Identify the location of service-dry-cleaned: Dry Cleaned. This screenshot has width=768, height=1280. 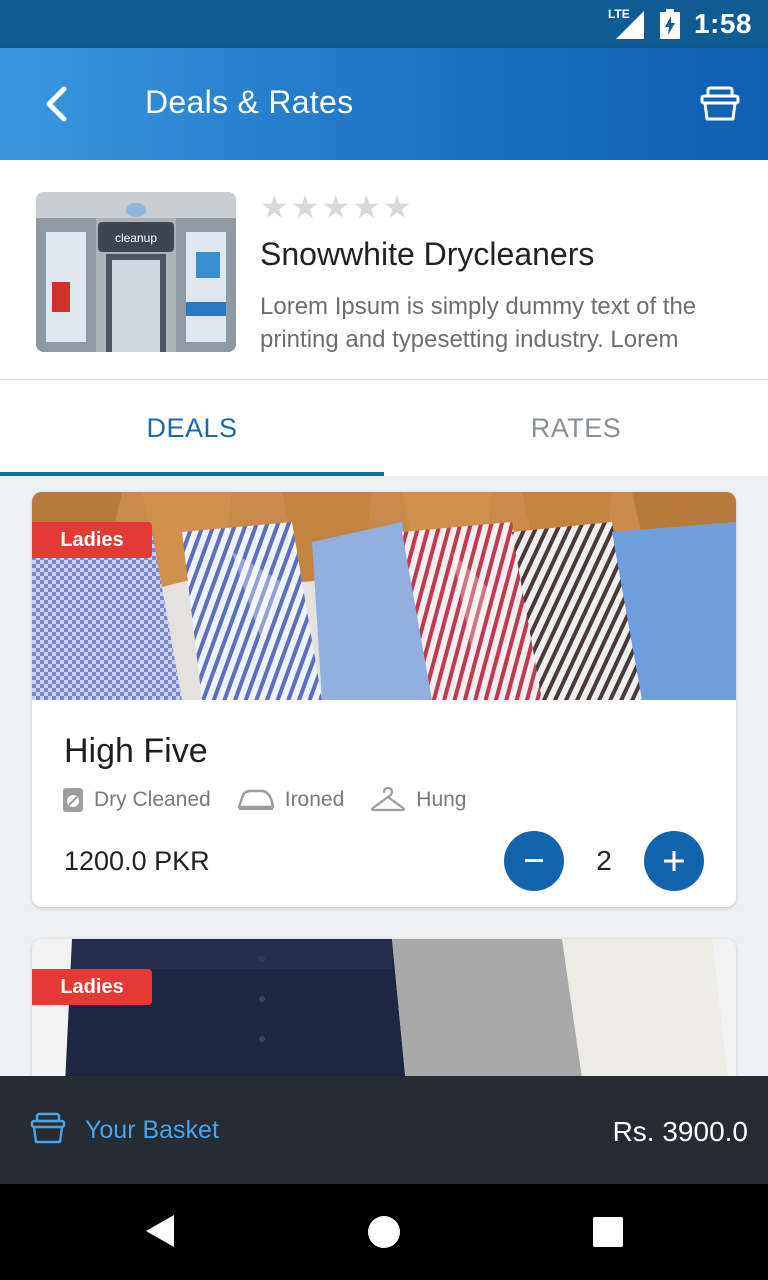
(136, 800).